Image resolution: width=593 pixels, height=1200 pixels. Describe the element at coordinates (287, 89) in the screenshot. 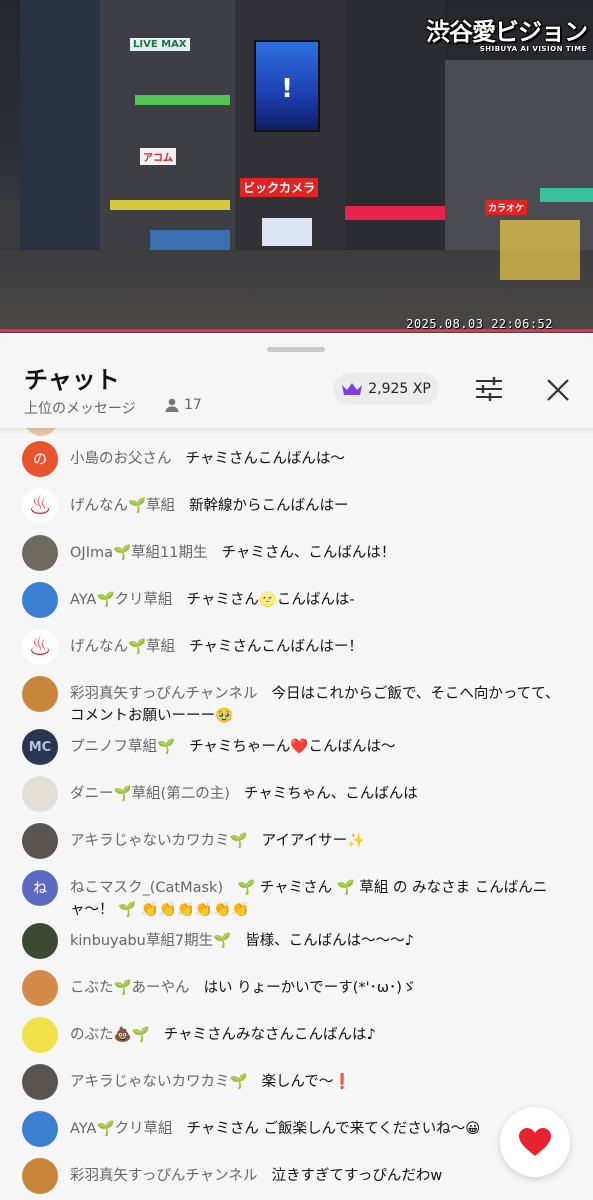

I see `billboard-symbol: !` at that location.